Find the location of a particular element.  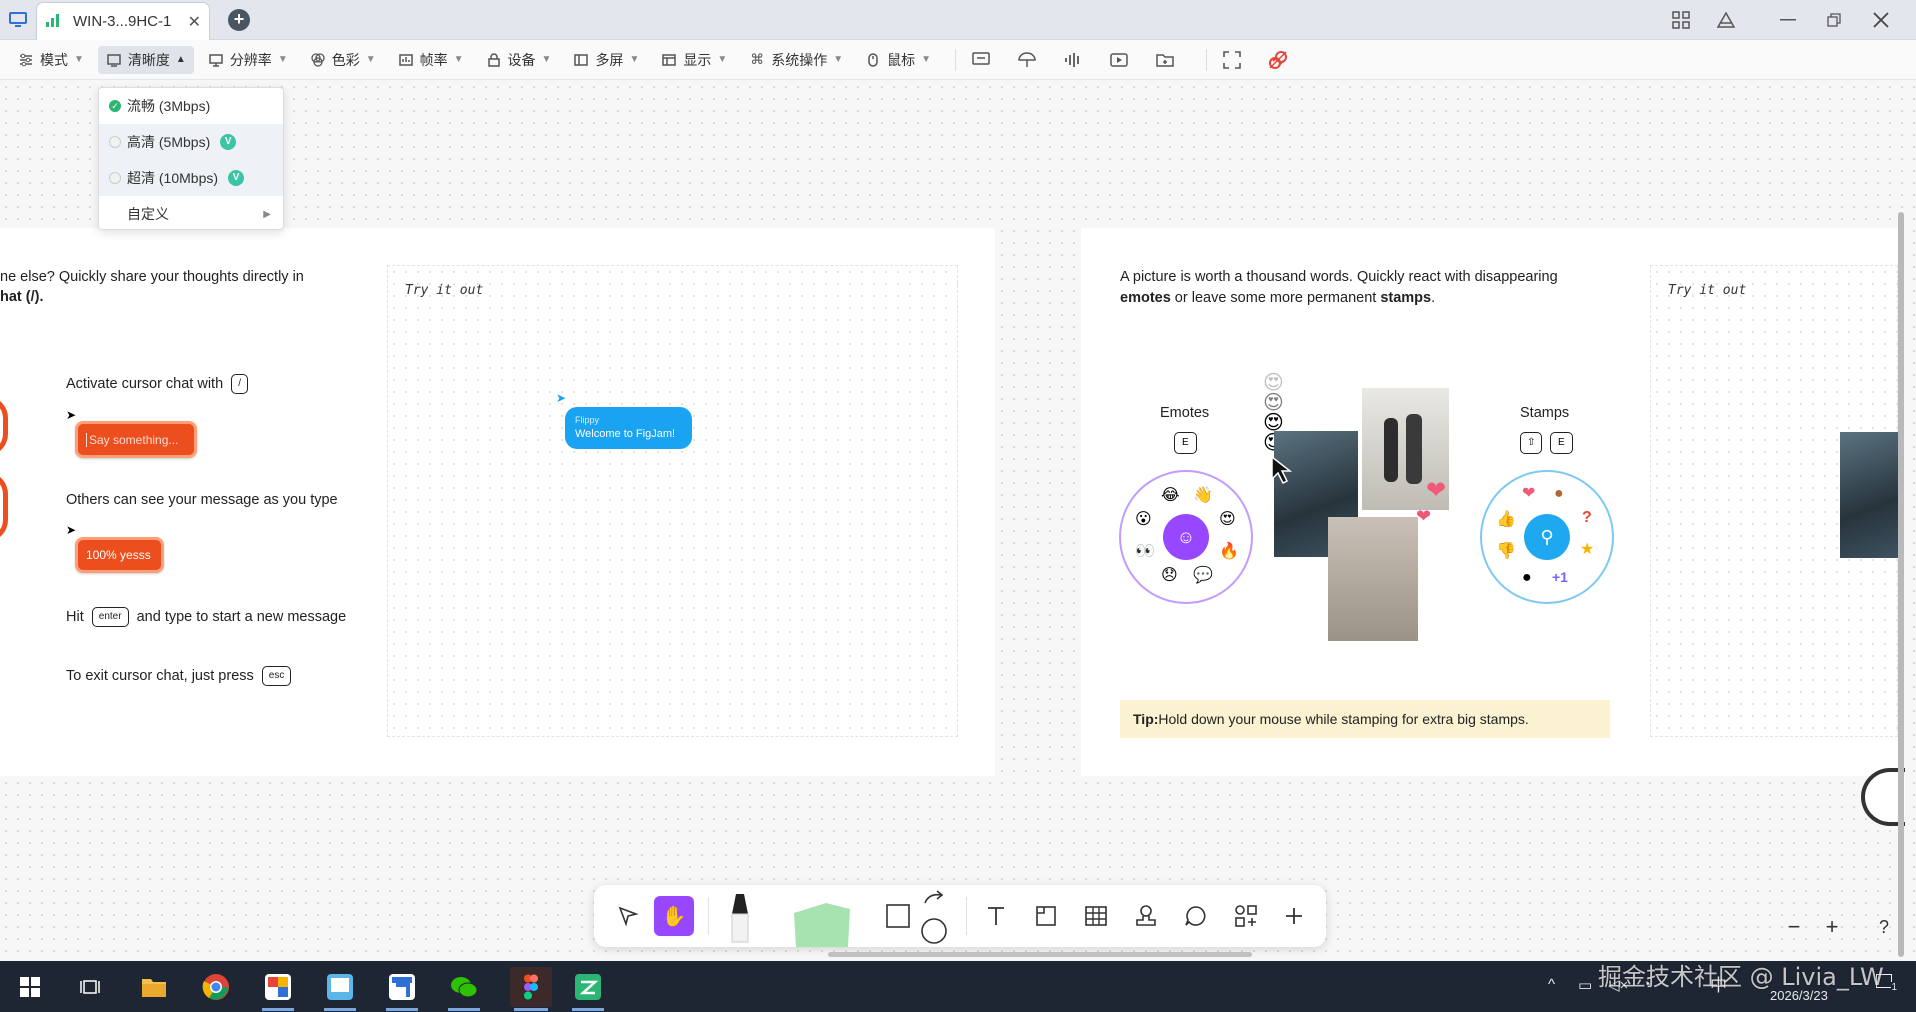

task-view-icon is located at coordinates (90, 987).